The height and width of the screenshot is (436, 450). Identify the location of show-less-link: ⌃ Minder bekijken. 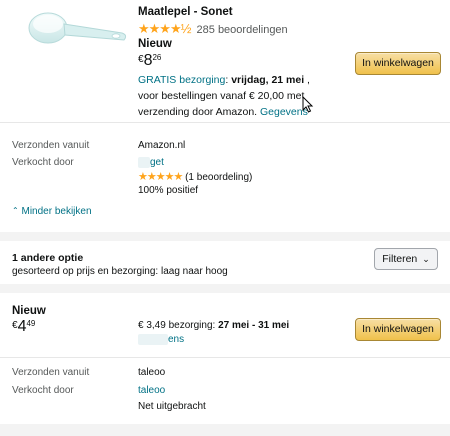
(52, 211).